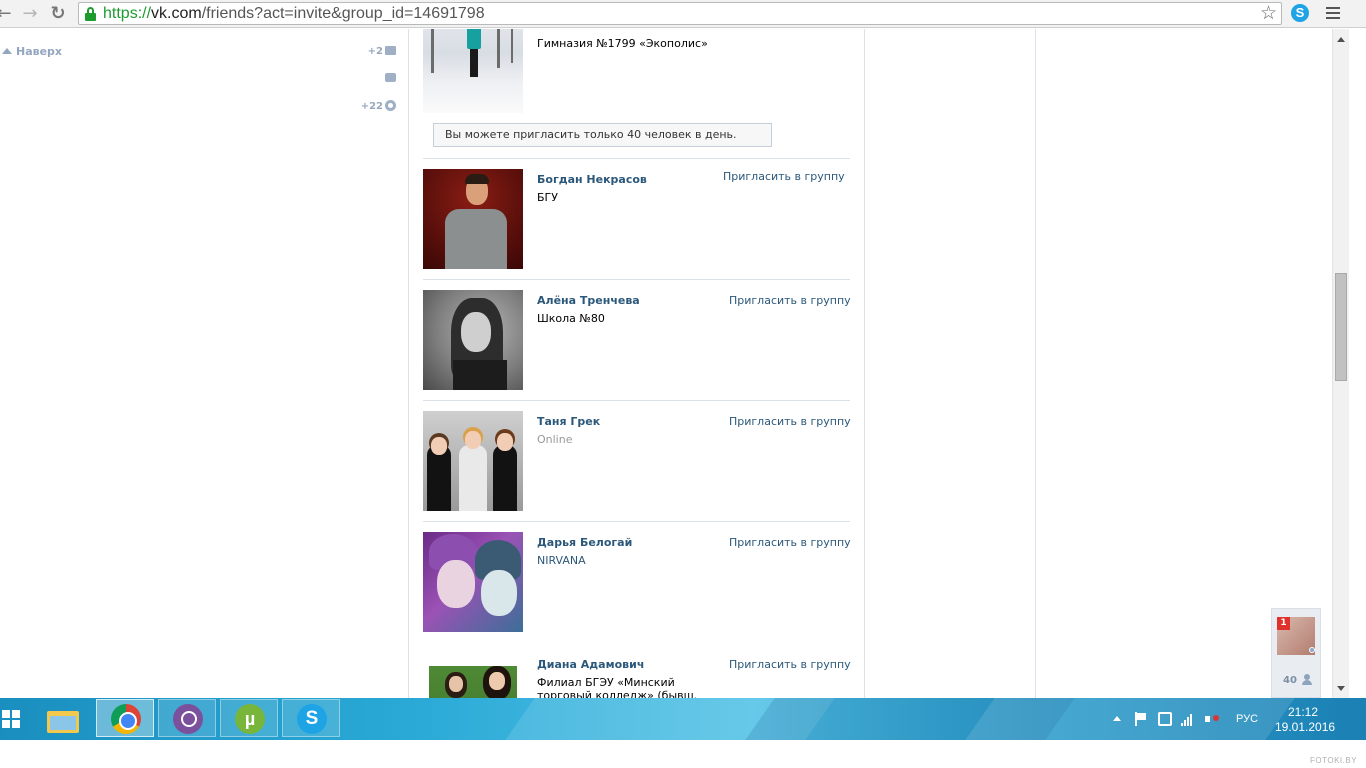 The height and width of the screenshot is (768, 1366). I want to click on taskbar-viber, so click(187, 718).